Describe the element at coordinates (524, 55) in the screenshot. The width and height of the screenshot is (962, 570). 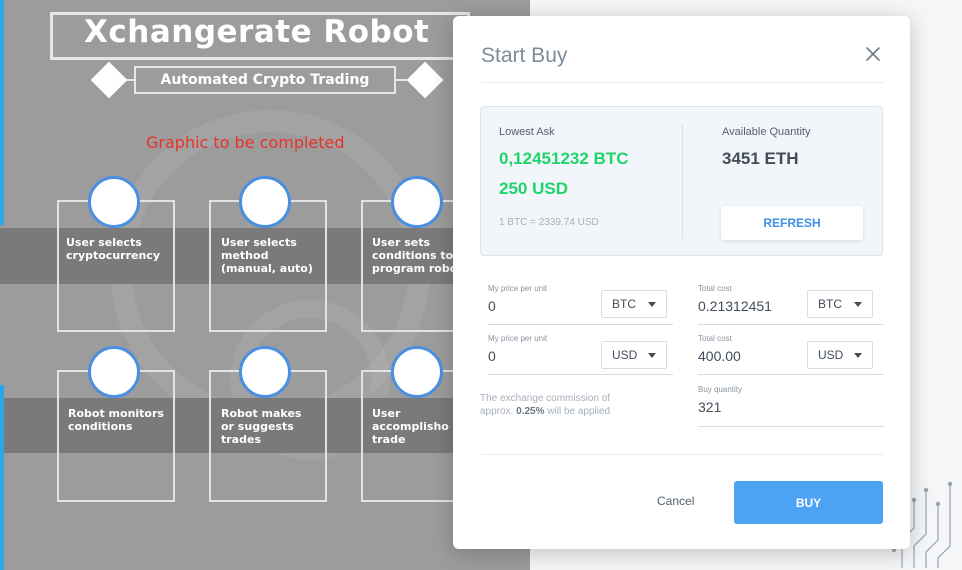
I see `dialog-title: Start Buy` at that location.